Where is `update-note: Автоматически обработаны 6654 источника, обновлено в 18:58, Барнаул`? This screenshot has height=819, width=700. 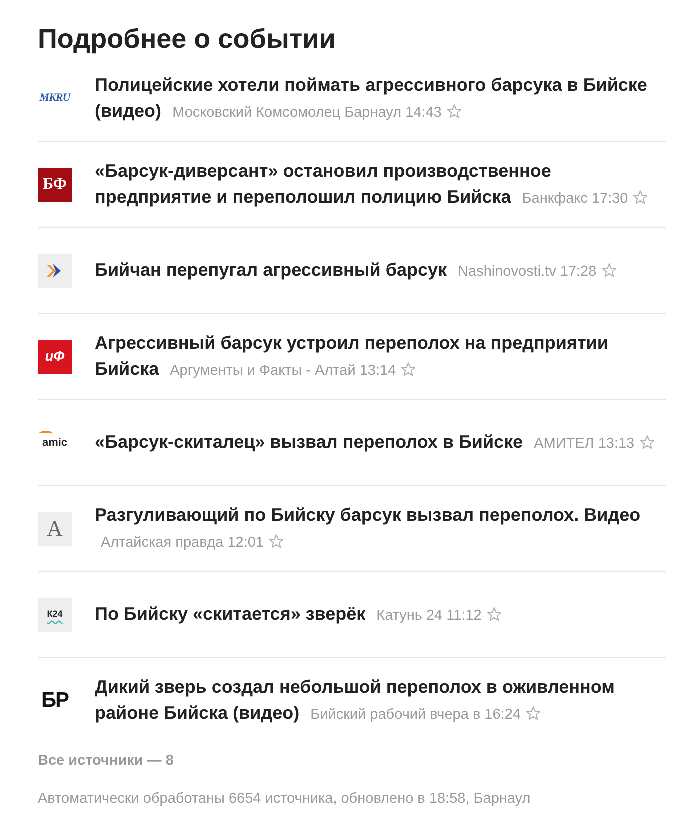
update-note: Автоматически обработаны 6654 источника, обновлено в 18:58, Барнаул is located at coordinates (285, 799).